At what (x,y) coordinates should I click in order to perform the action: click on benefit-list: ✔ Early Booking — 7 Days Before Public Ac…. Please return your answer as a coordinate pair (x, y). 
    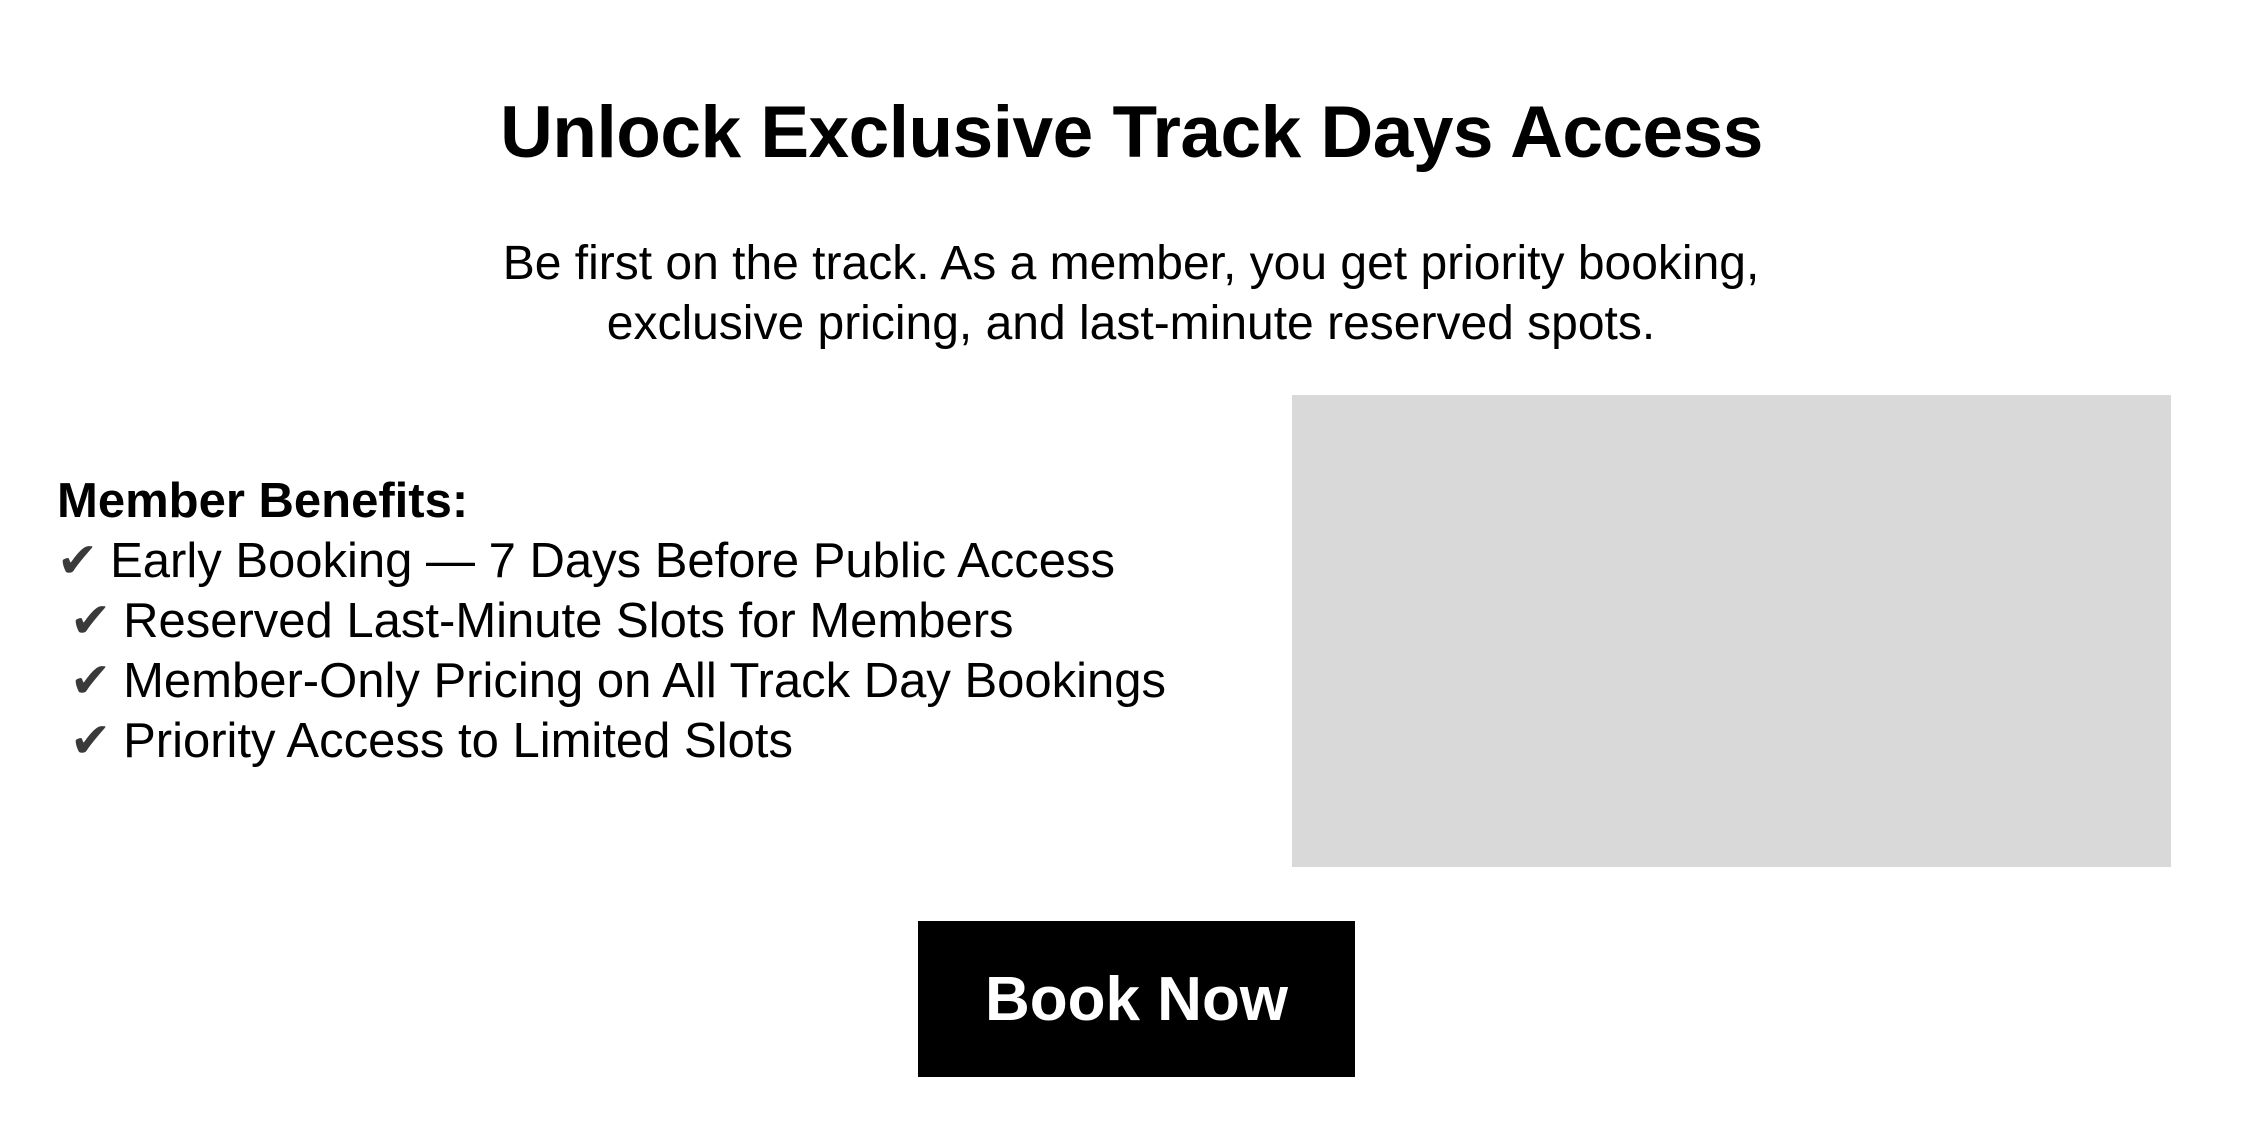
    Looking at the image, I should click on (657, 651).